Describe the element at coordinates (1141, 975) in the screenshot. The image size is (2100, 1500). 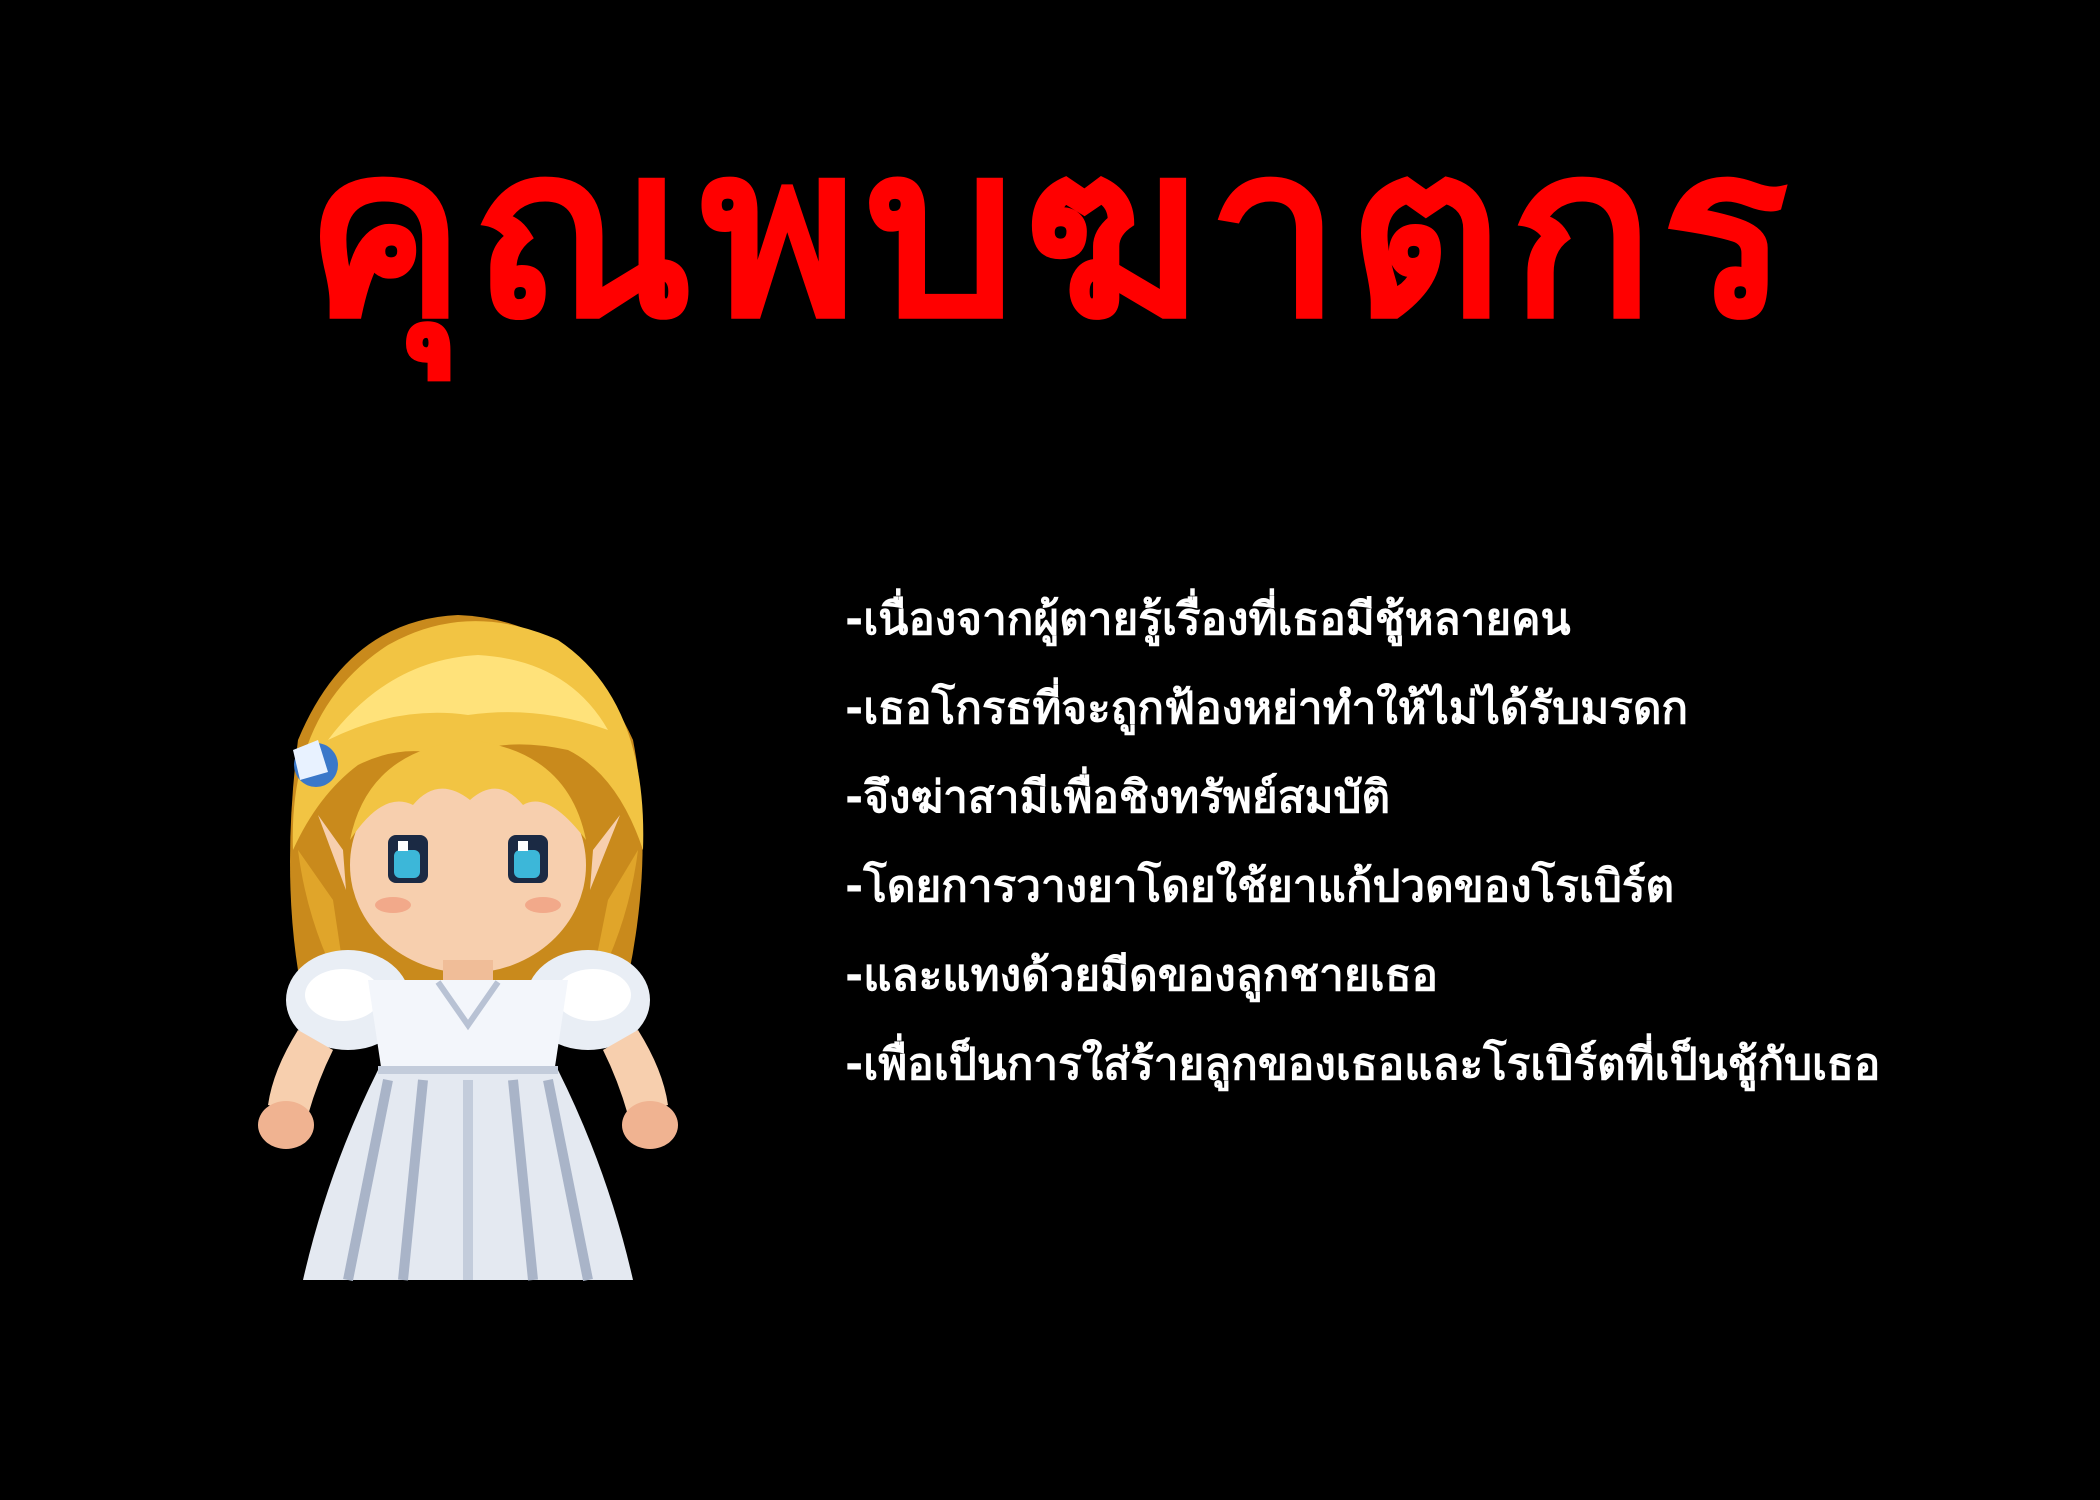
I see `clue-line: -และแทงด้วยมีดของลูกชายเธอ` at that location.